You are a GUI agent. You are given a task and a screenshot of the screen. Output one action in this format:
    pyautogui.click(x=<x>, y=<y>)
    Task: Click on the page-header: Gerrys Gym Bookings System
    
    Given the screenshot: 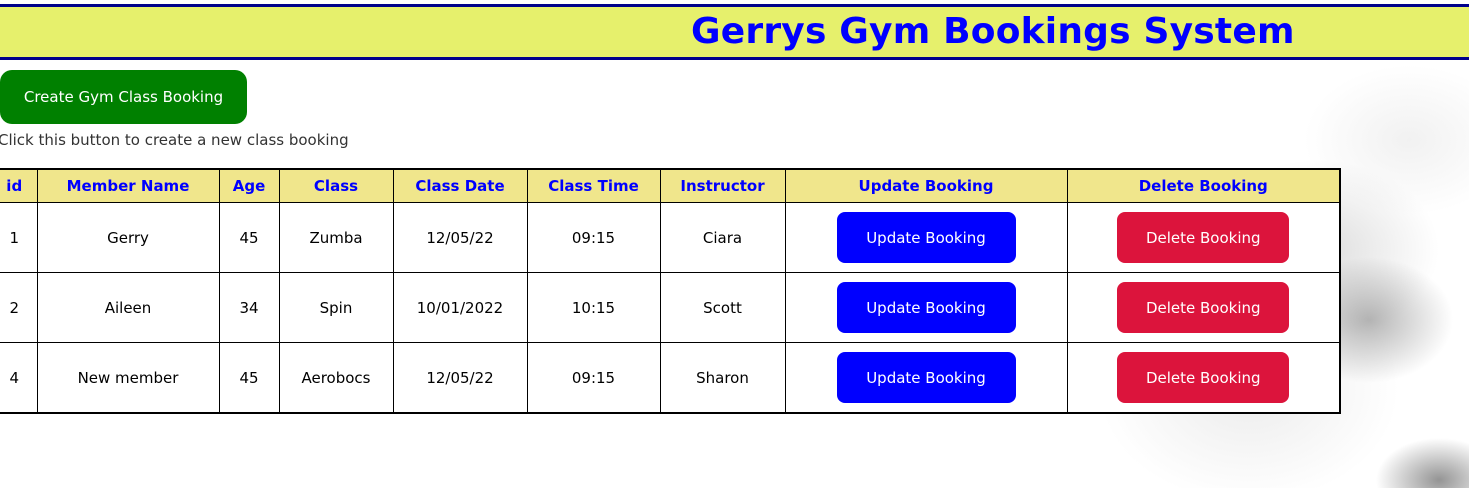 What is the action you would take?
    pyautogui.click(x=734, y=32)
    